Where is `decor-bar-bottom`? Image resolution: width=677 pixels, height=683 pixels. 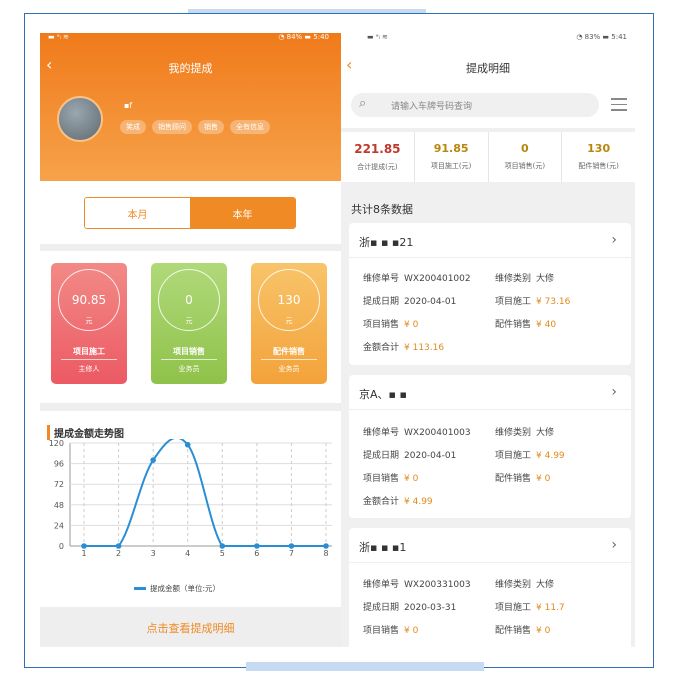 decor-bar-bottom is located at coordinates (365, 666).